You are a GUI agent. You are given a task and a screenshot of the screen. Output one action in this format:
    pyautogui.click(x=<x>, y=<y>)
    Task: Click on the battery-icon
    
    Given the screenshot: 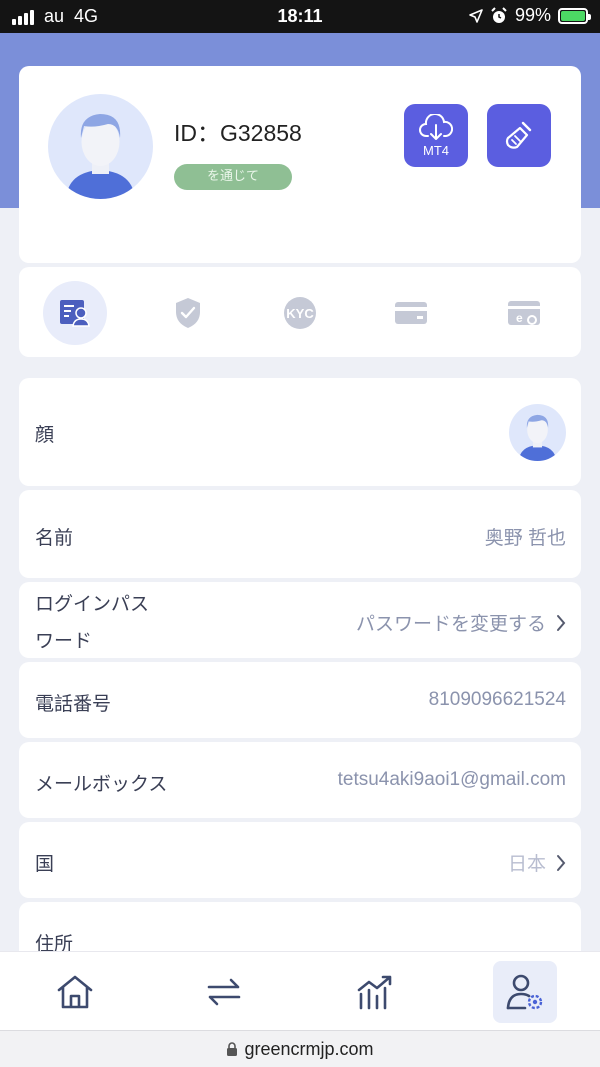 What is the action you would take?
    pyautogui.click(x=574, y=15)
    